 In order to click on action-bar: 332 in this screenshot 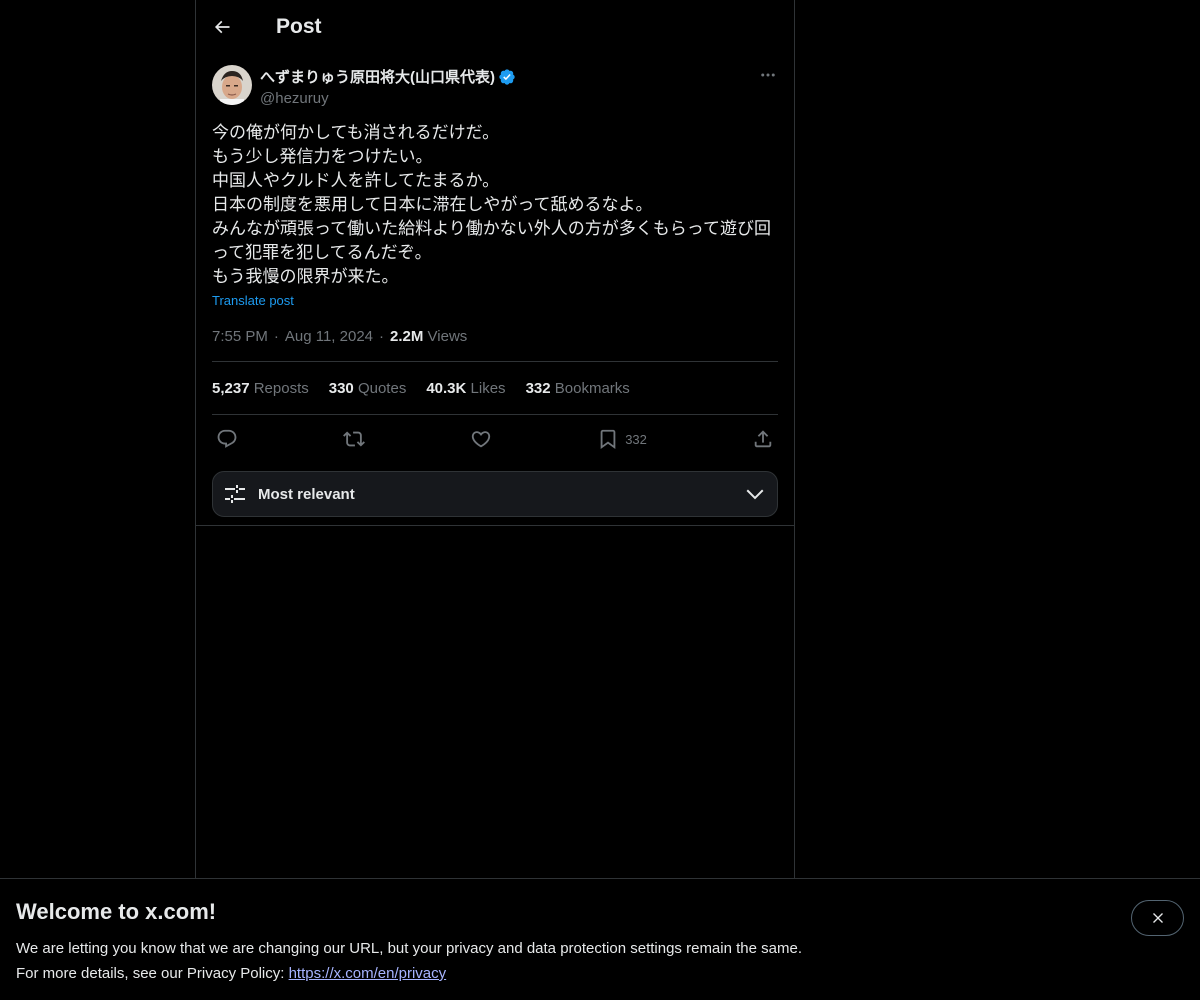, I will do `click(495, 439)`.